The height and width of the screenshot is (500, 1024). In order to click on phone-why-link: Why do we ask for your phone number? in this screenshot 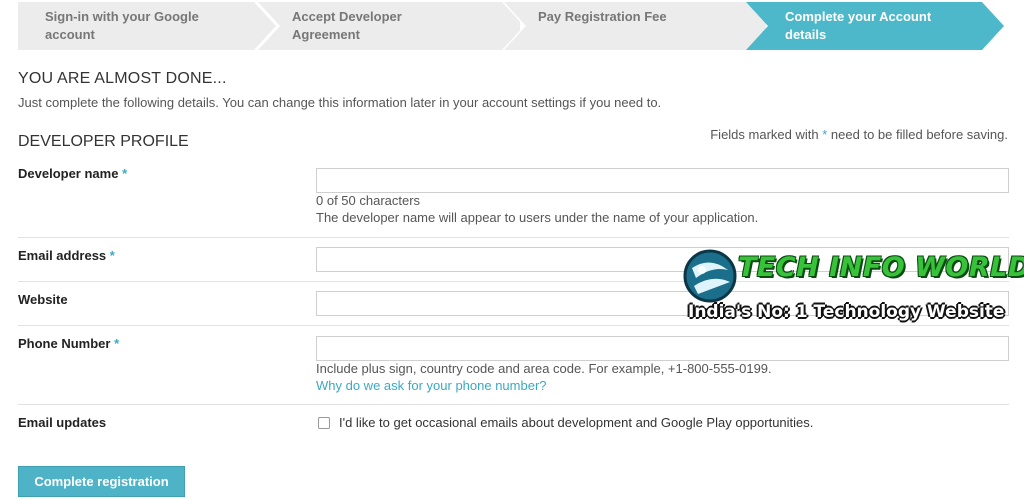, I will do `click(431, 385)`.